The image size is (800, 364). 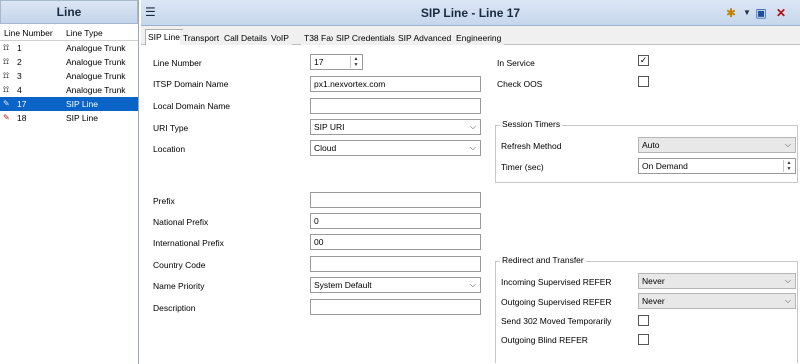 I want to click on tab-engineering: Engineering, so click(x=479, y=37).